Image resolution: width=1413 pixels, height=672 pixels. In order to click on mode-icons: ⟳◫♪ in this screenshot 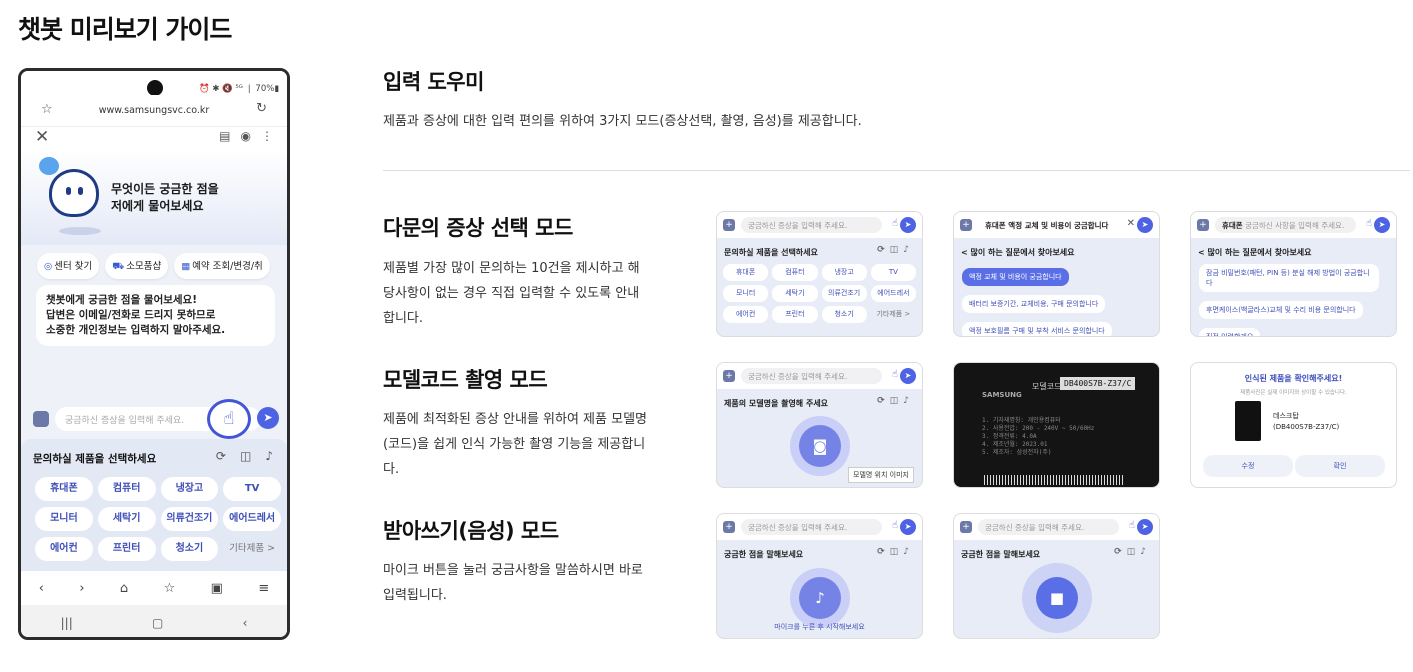, I will do `click(1132, 552)`.